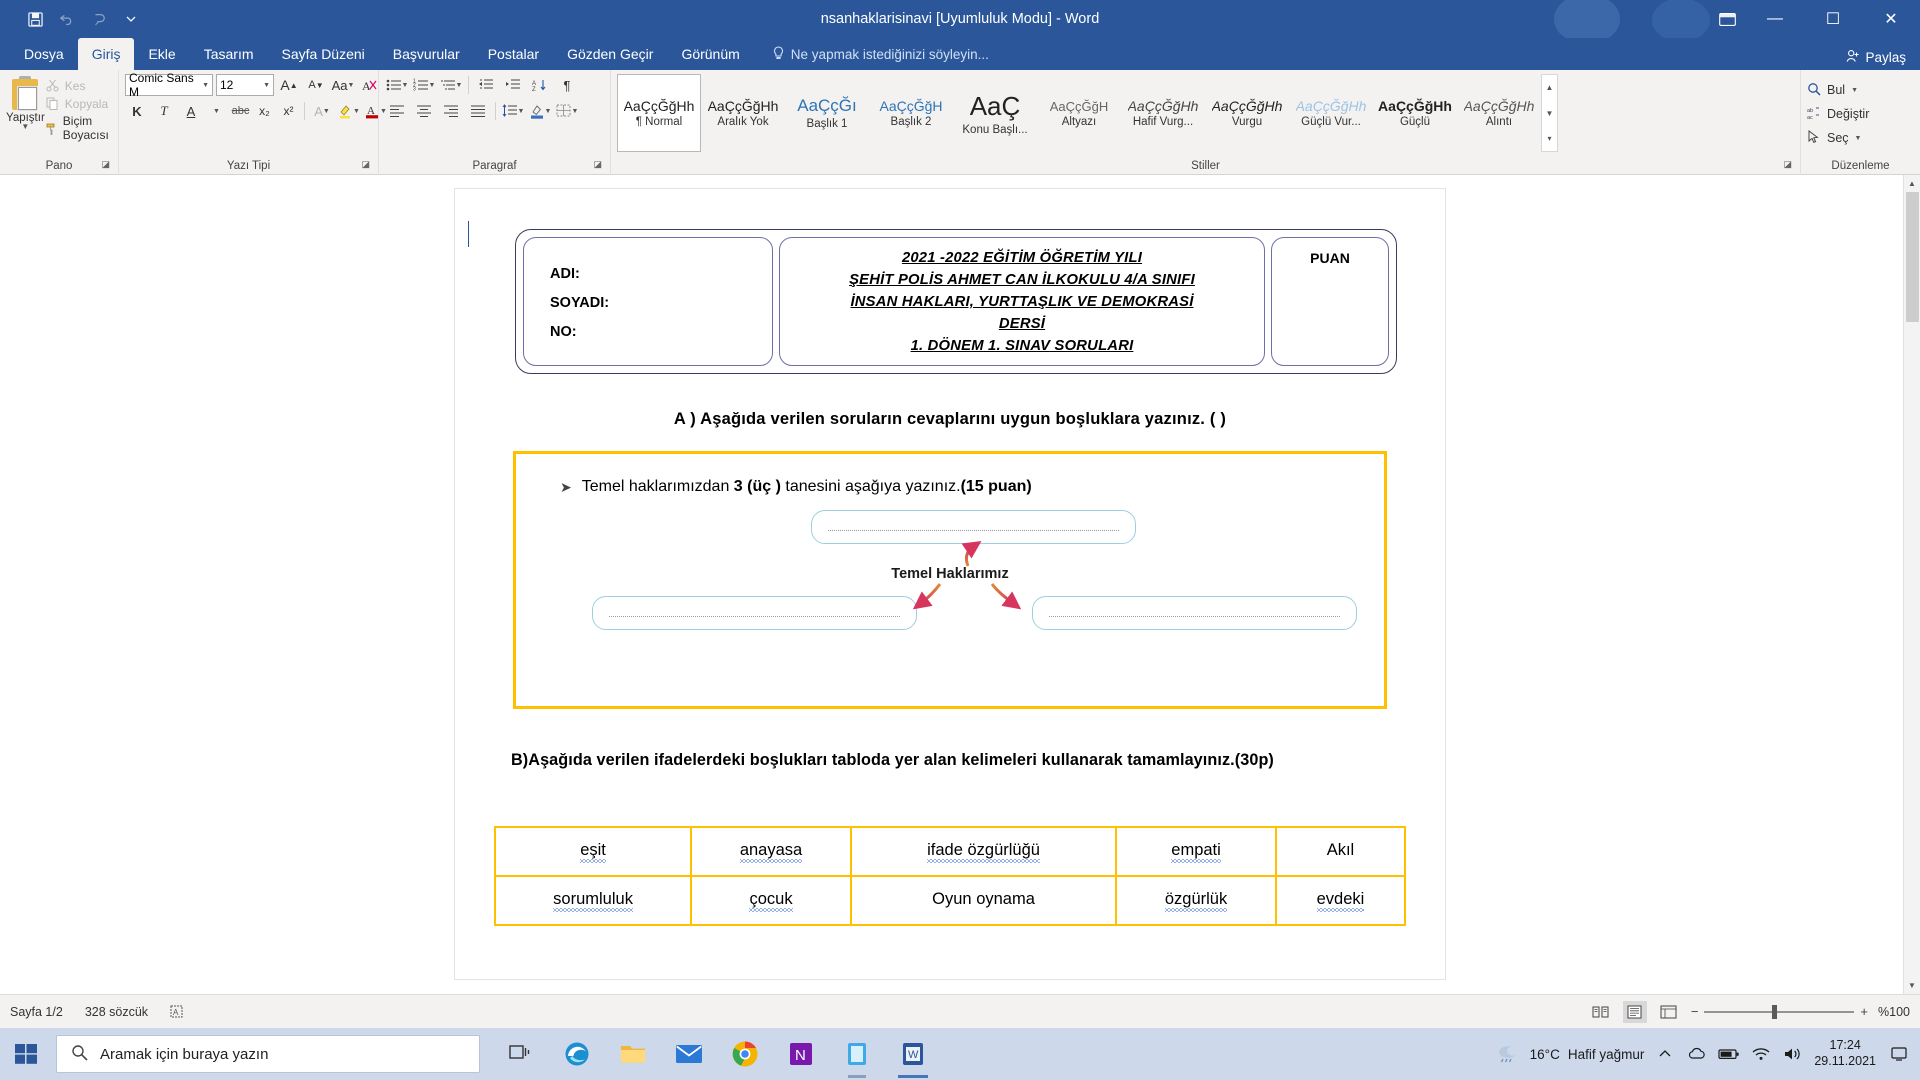  Describe the element at coordinates (161, 54) in the screenshot. I see `tab-ekle: Ekle` at that location.